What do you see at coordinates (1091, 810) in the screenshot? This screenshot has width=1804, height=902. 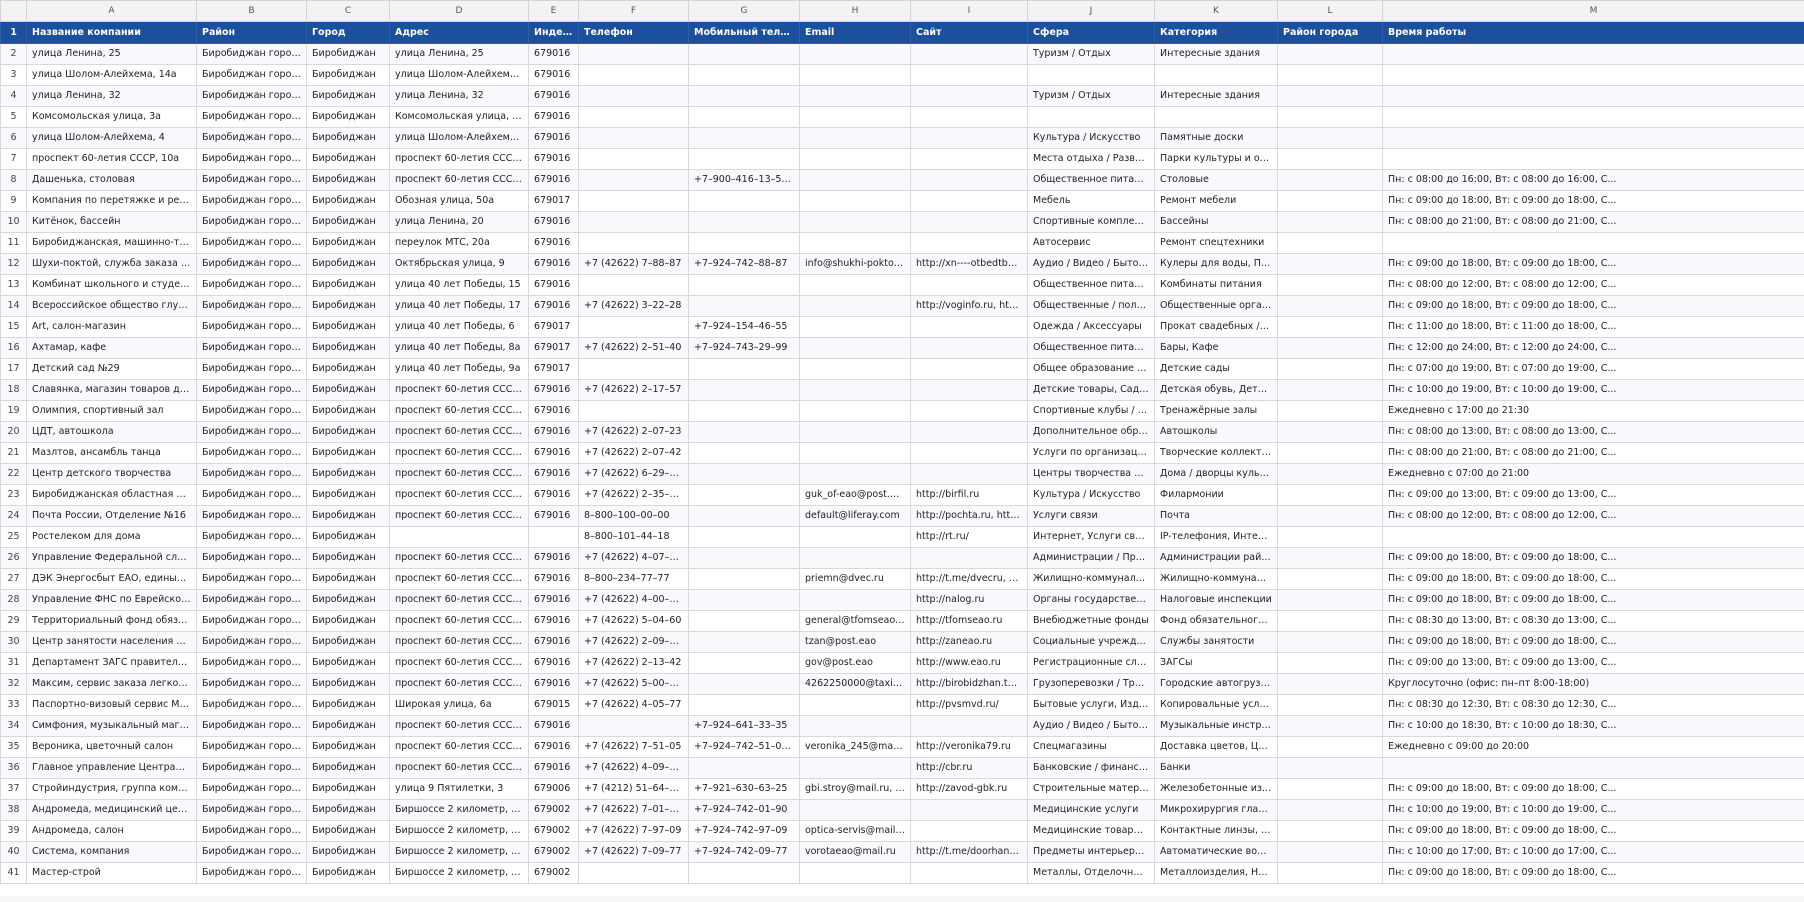 I see `cell: Медицинские услуги` at bounding box center [1091, 810].